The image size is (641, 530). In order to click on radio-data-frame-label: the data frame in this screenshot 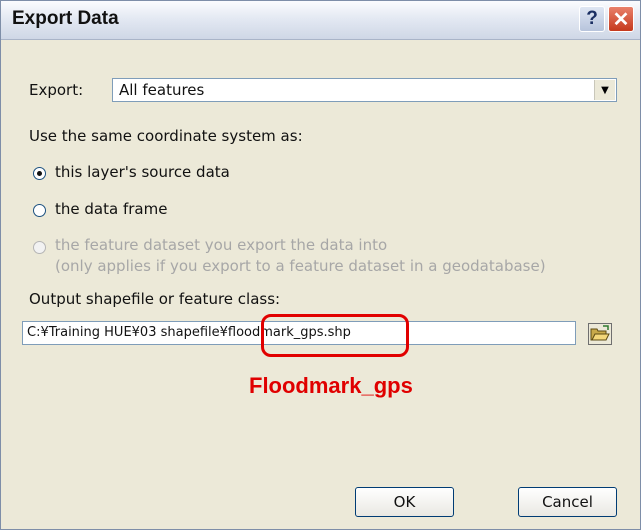, I will do `click(111, 209)`.